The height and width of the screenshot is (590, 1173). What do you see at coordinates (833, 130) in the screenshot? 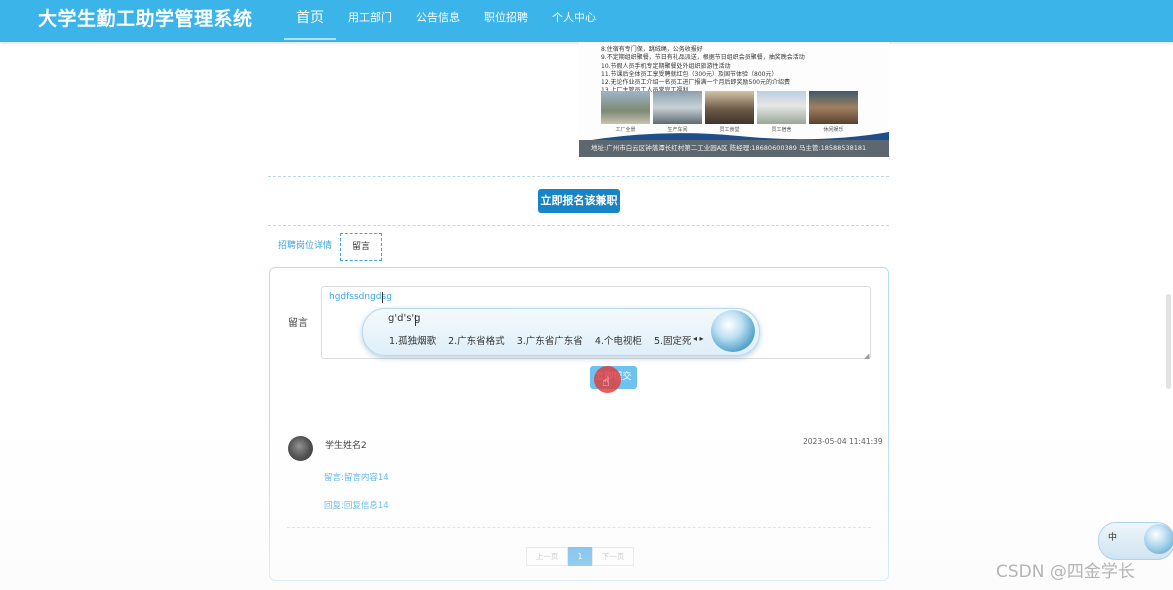
I see `poster-caption: 休闲娱乐` at bounding box center [833, 130].